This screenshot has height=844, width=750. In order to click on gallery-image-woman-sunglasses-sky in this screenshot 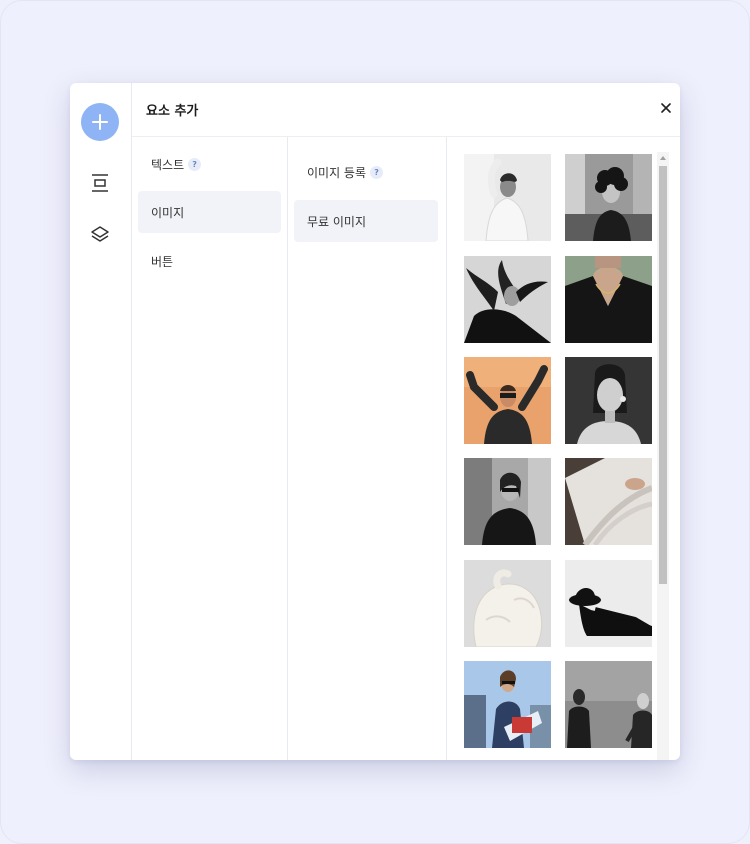, I will do `click(507, 704)`.